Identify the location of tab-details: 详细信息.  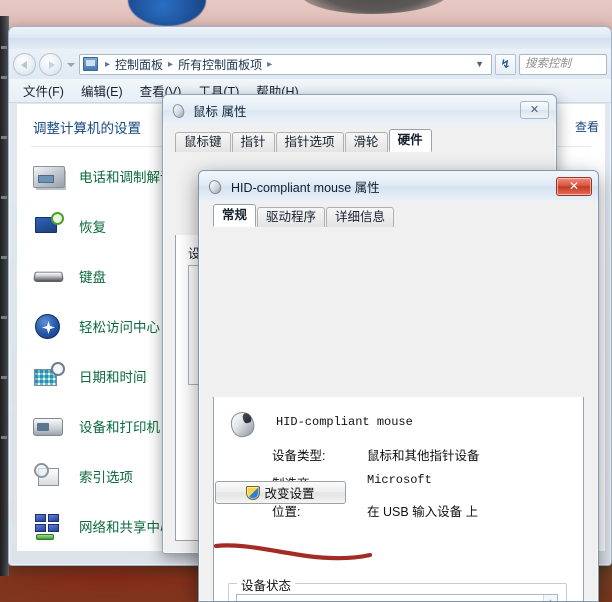
(360, 217).